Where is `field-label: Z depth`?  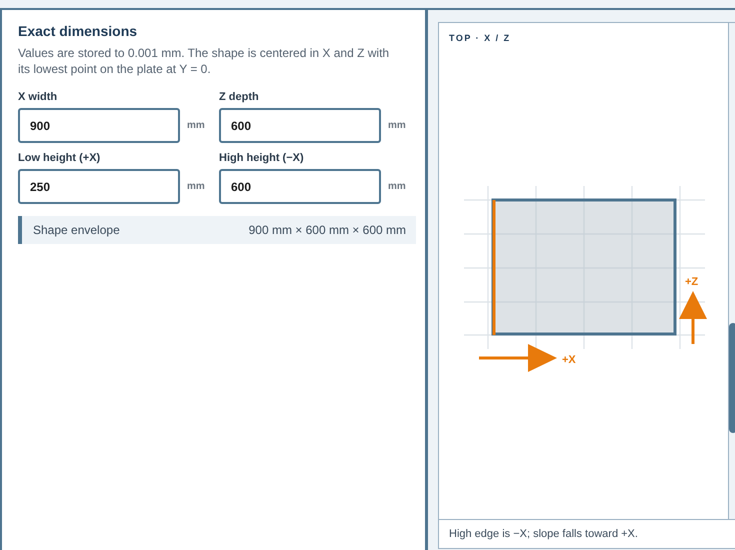 field-label: Z depth is located at coordinates (239, 97).